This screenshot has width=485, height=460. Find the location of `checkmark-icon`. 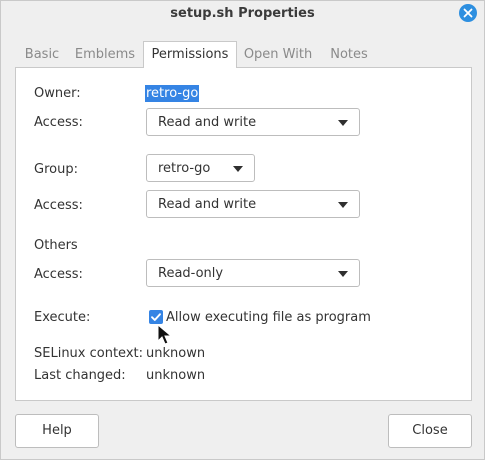

checkmark-icon is located at coordinates (156, 317).